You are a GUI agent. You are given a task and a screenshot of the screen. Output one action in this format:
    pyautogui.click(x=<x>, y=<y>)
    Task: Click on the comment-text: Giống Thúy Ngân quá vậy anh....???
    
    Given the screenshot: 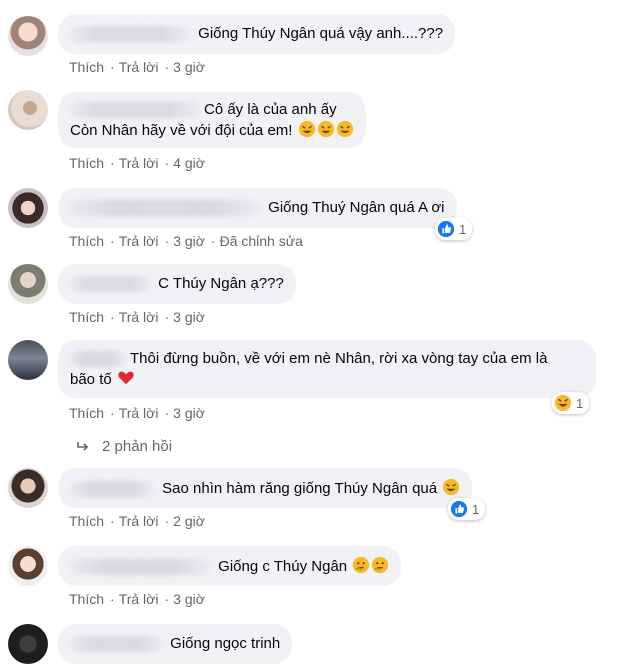 What is the action you would take?
    pyautogui.click(x=321, y=33)
    